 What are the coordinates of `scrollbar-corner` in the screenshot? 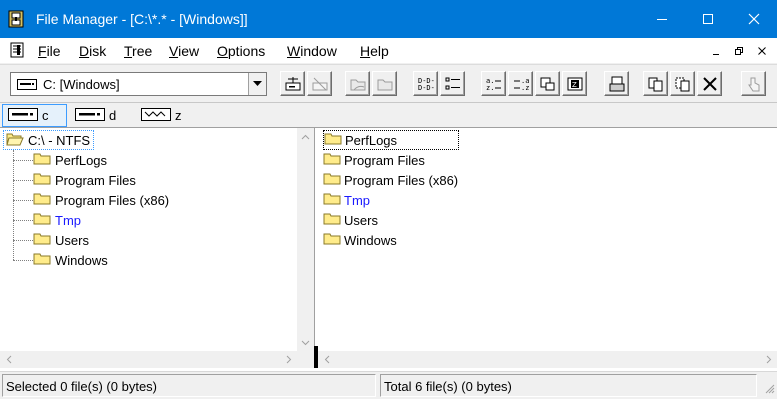 It's located at (305, 359).